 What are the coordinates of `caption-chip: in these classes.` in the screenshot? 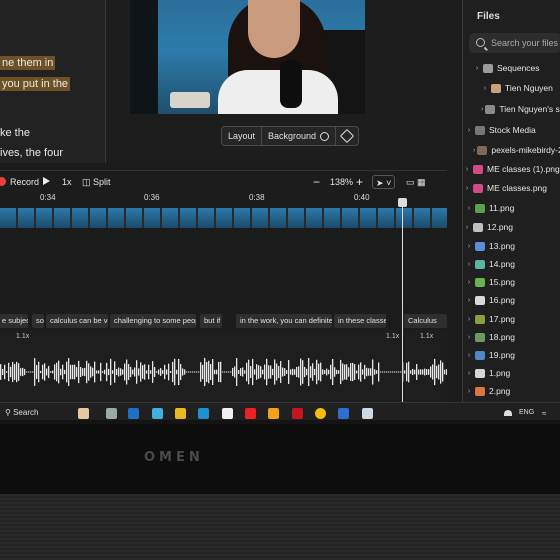 It's located at (360, 321).